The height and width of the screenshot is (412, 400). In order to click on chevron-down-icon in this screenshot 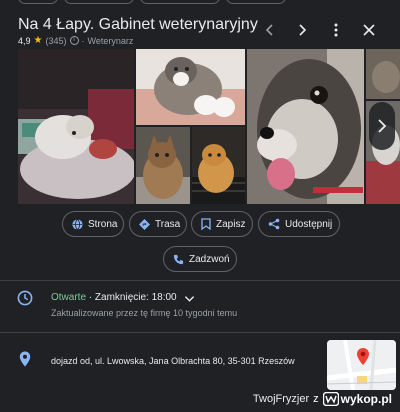, I will do `click(189, 300)`.